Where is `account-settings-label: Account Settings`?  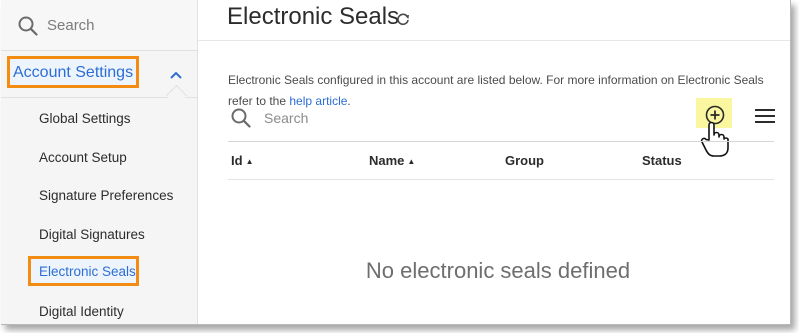
account-settings-label: Account Settings is located at coordinates (73, 72).